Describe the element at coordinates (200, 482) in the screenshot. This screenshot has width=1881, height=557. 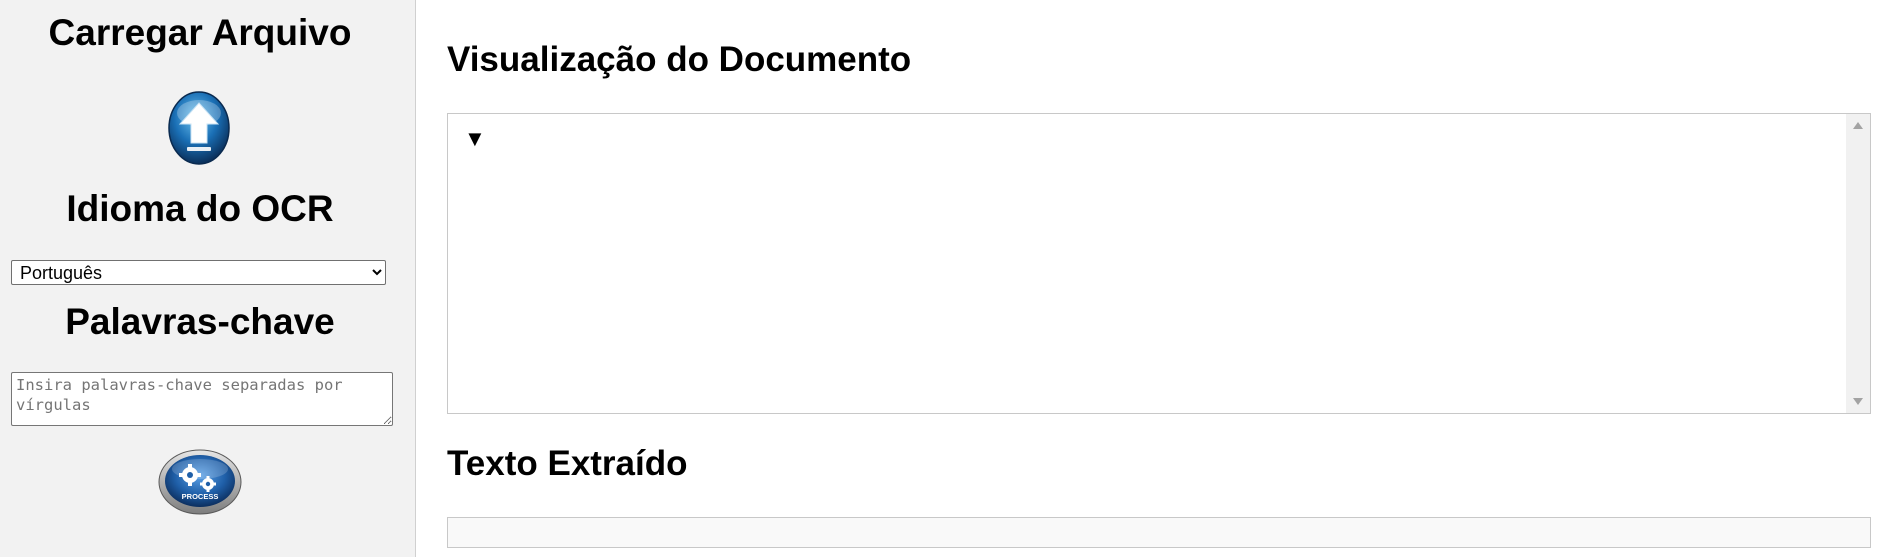
I see `process-button: PROCESS` at that location.